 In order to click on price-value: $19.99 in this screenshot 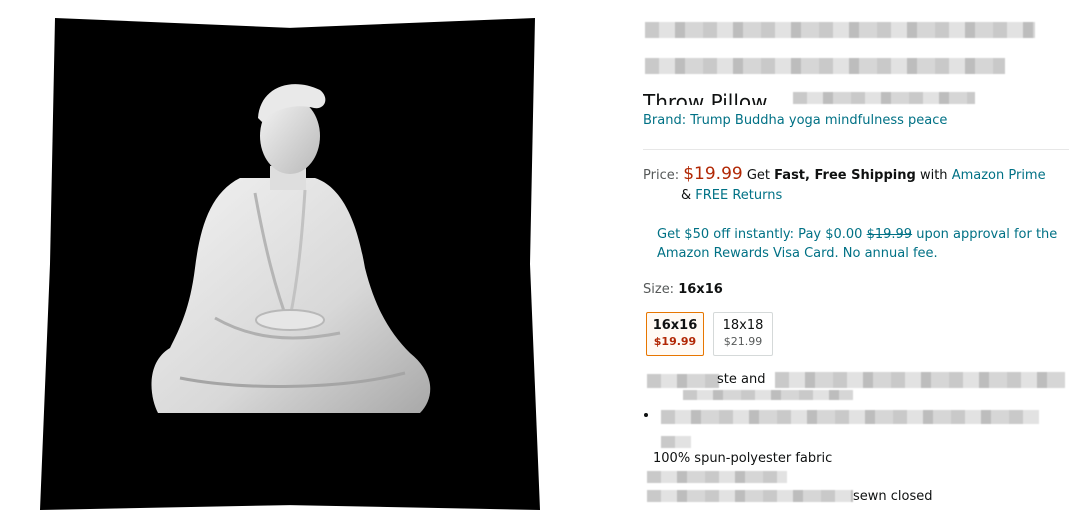, I will do `click(713, 174)`.